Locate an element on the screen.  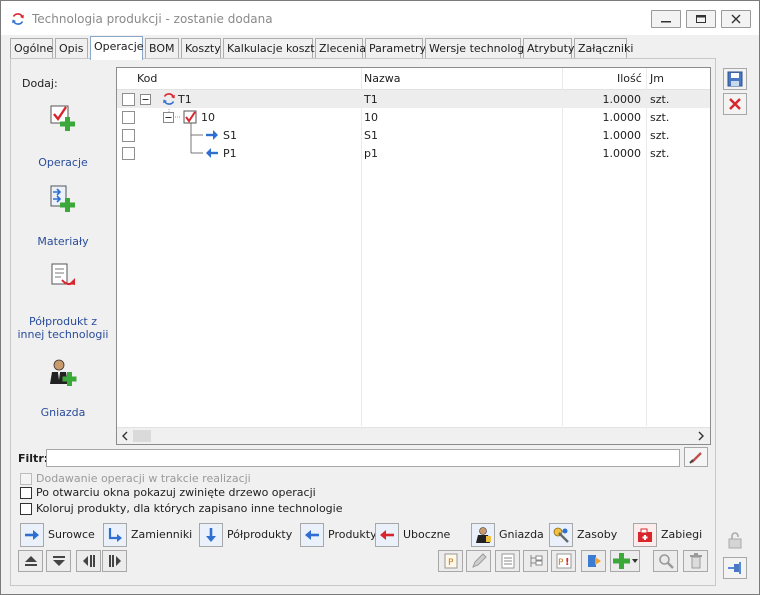
move-down-icon is located at coordinates (58, 561).